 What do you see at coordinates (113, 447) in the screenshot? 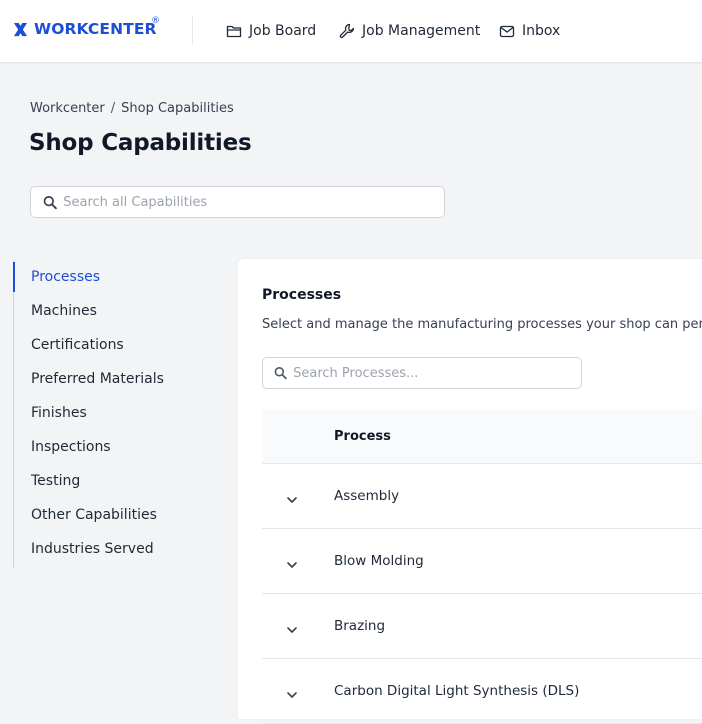
I see `sidenav-item-inspections: Inspections` at bounding box center [113, 447].